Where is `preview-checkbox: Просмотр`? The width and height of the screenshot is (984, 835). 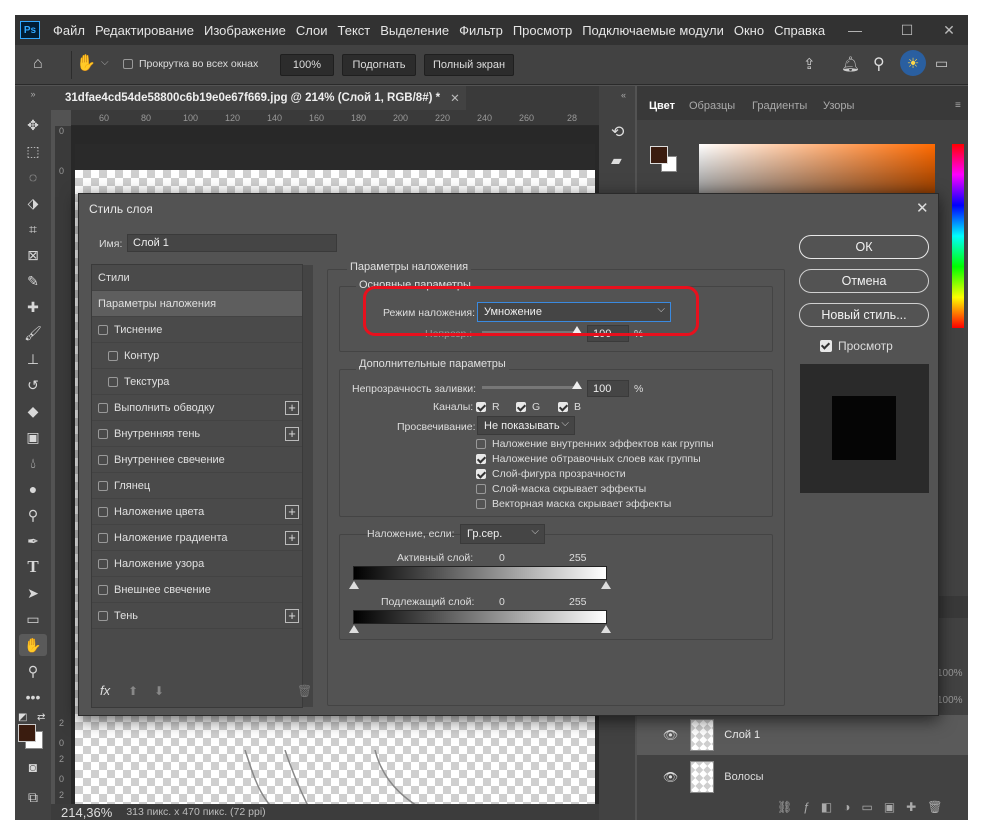 preview-checkbox: Просмотр is located at coordinates (856, 346).